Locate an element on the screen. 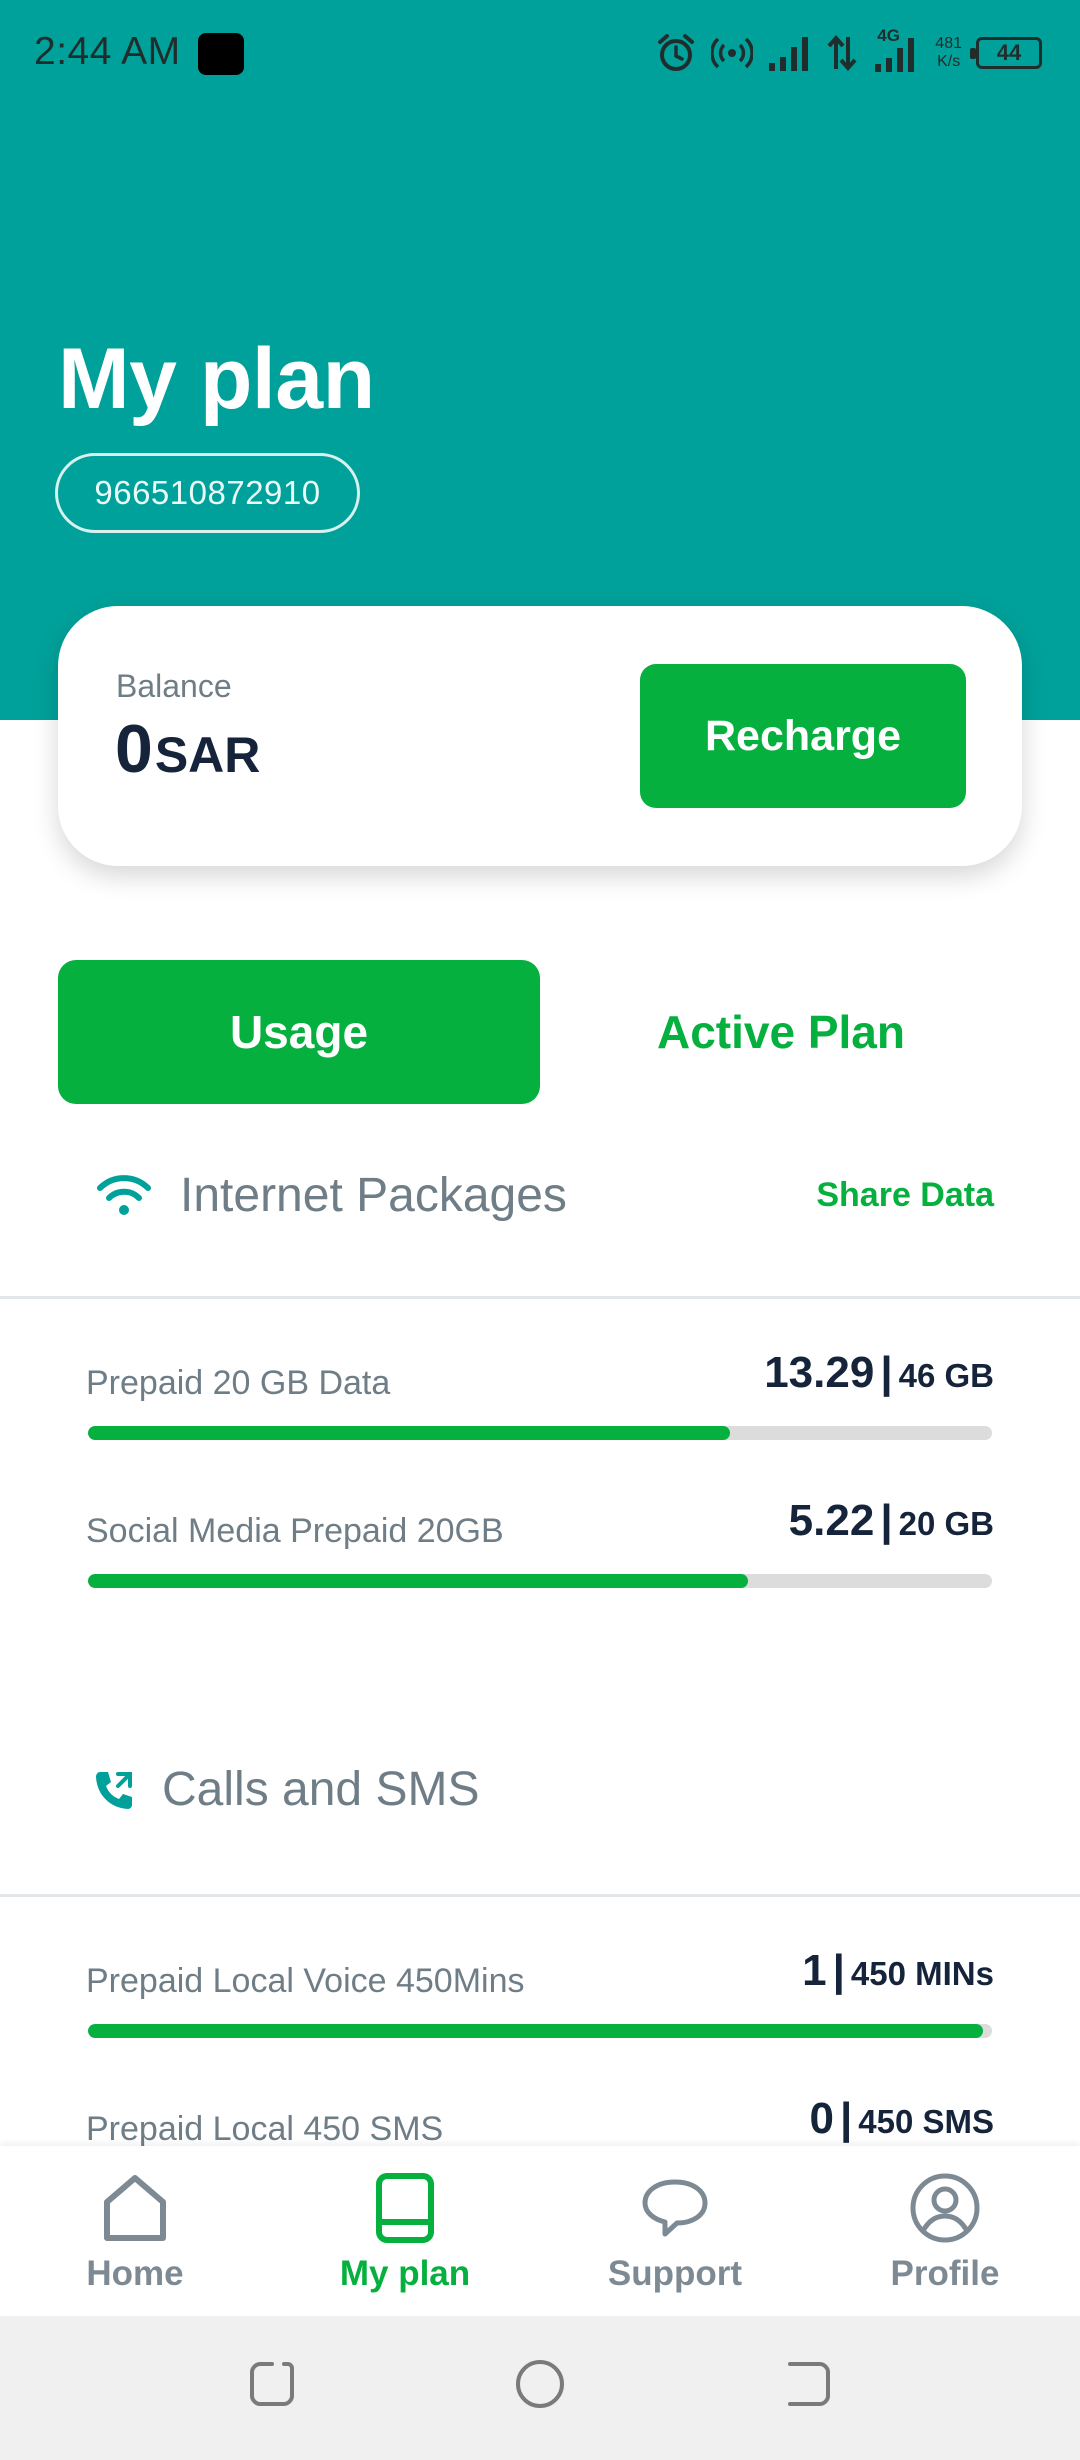 The width and height of the screenshot is (1080, 2460). nav-label: Profile is located at coordinates (945, 2273).